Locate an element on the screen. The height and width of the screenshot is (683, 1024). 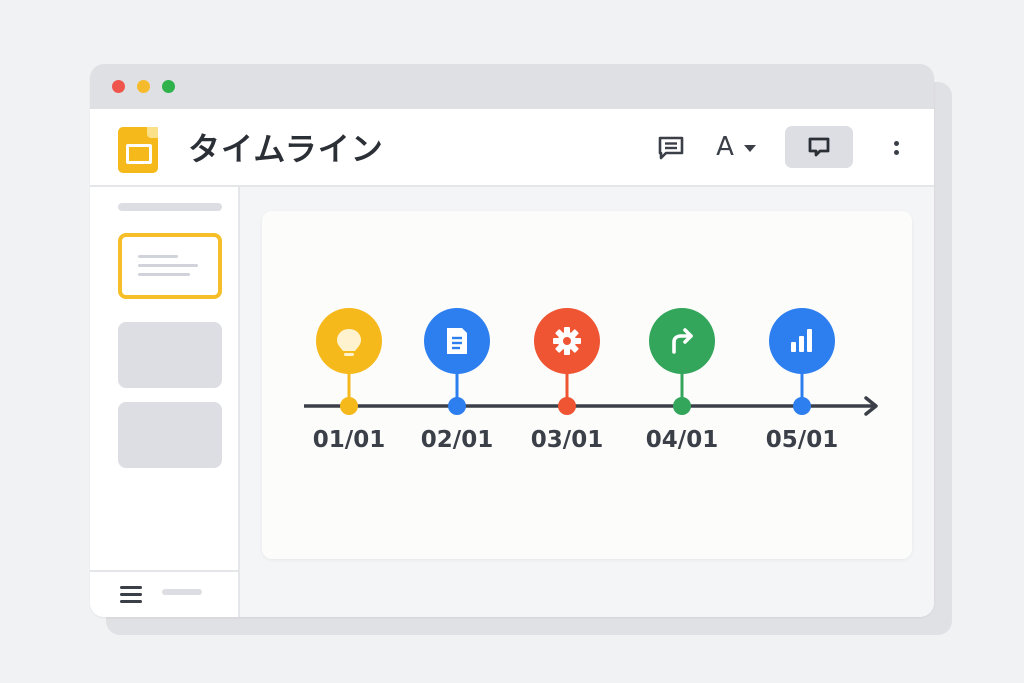
comment-button is located at coordinates (671, 148).